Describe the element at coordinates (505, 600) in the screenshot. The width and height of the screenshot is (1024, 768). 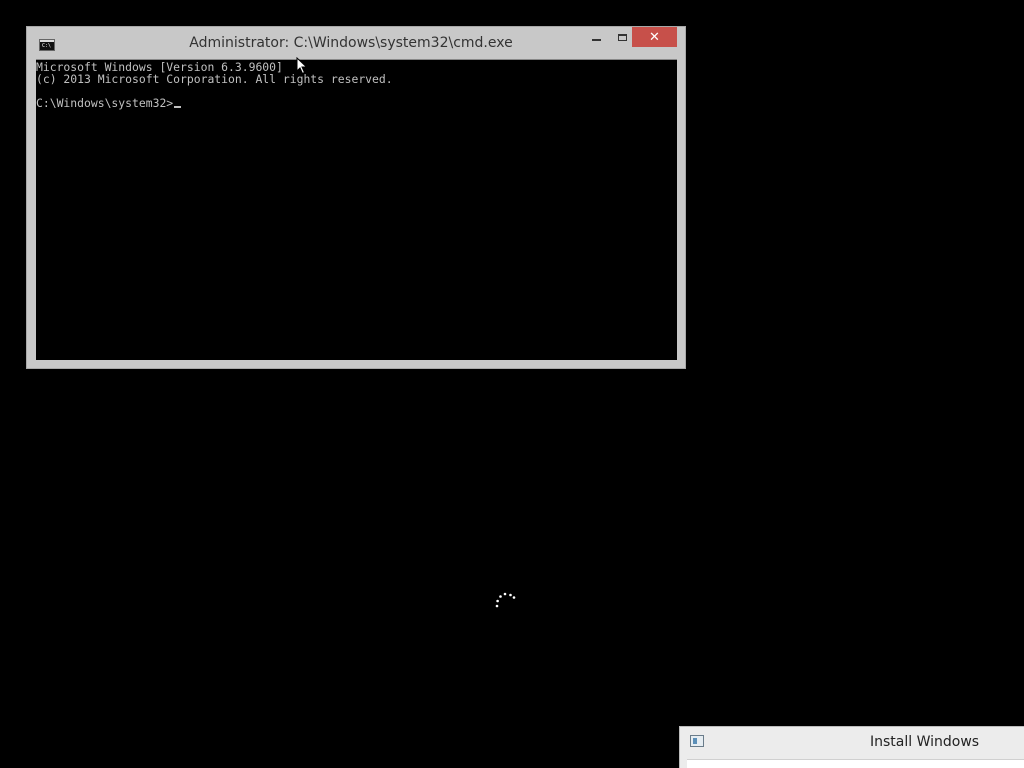
I see `loading-spinner-icon` at that location.